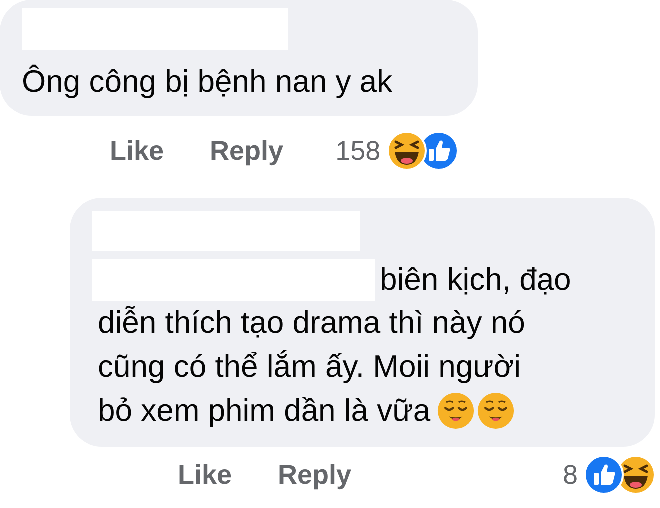  I want to click on comment-text: Ông công bị bệnh nan y ak, so click(208, 82).